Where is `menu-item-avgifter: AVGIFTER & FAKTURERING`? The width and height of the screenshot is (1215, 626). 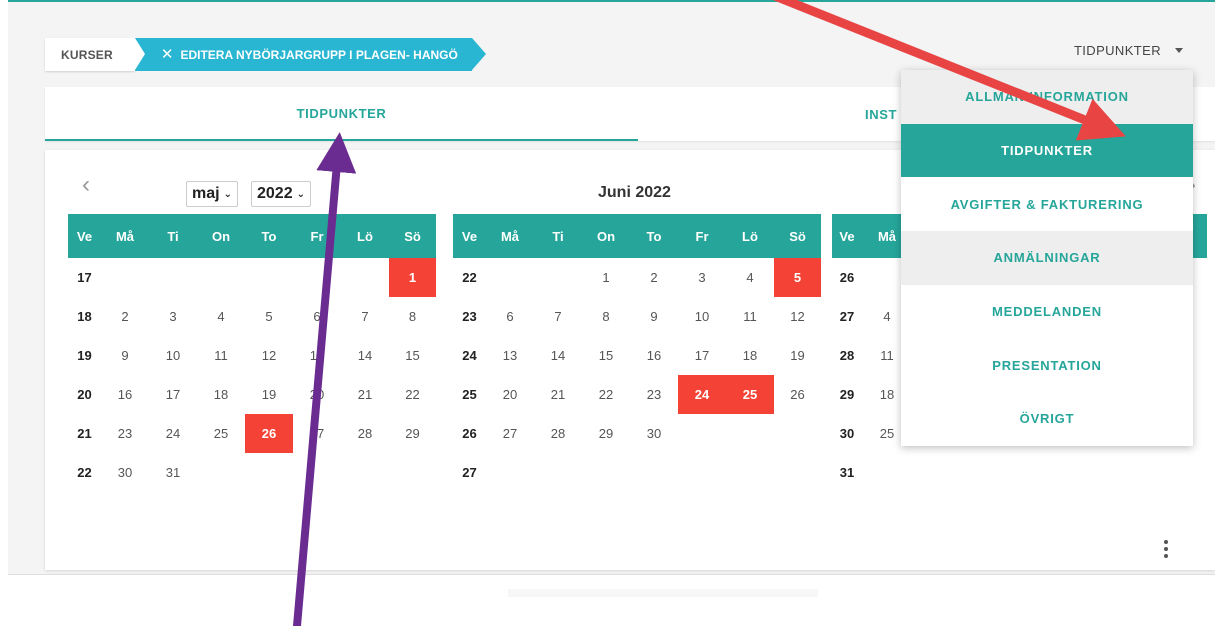
menu-item-avgifter: AVGIFTER & FAKTURERING is located at coordinates (1047, 204).